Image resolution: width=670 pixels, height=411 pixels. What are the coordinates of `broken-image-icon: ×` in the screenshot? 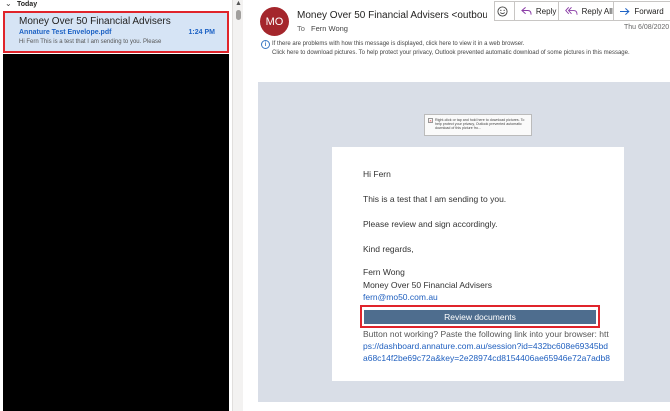 It's located at (430, 120).